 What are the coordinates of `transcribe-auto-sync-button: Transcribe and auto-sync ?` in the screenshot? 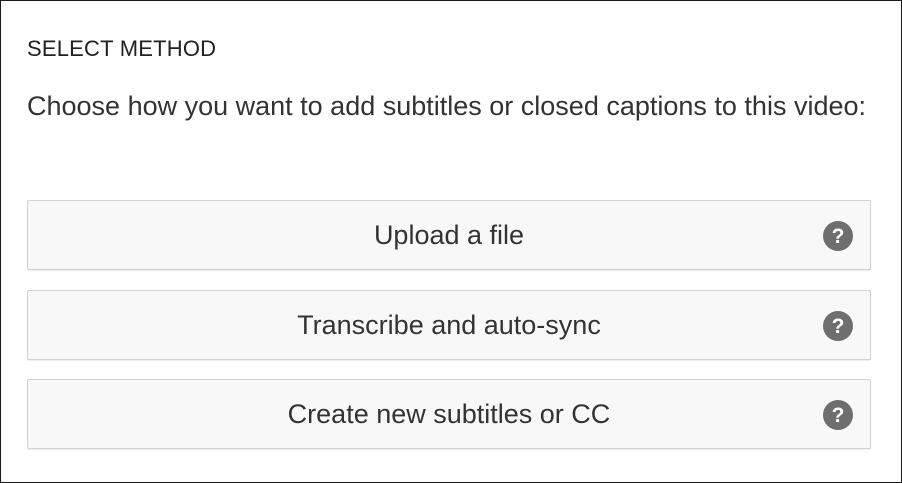 It's located at (449, 325).